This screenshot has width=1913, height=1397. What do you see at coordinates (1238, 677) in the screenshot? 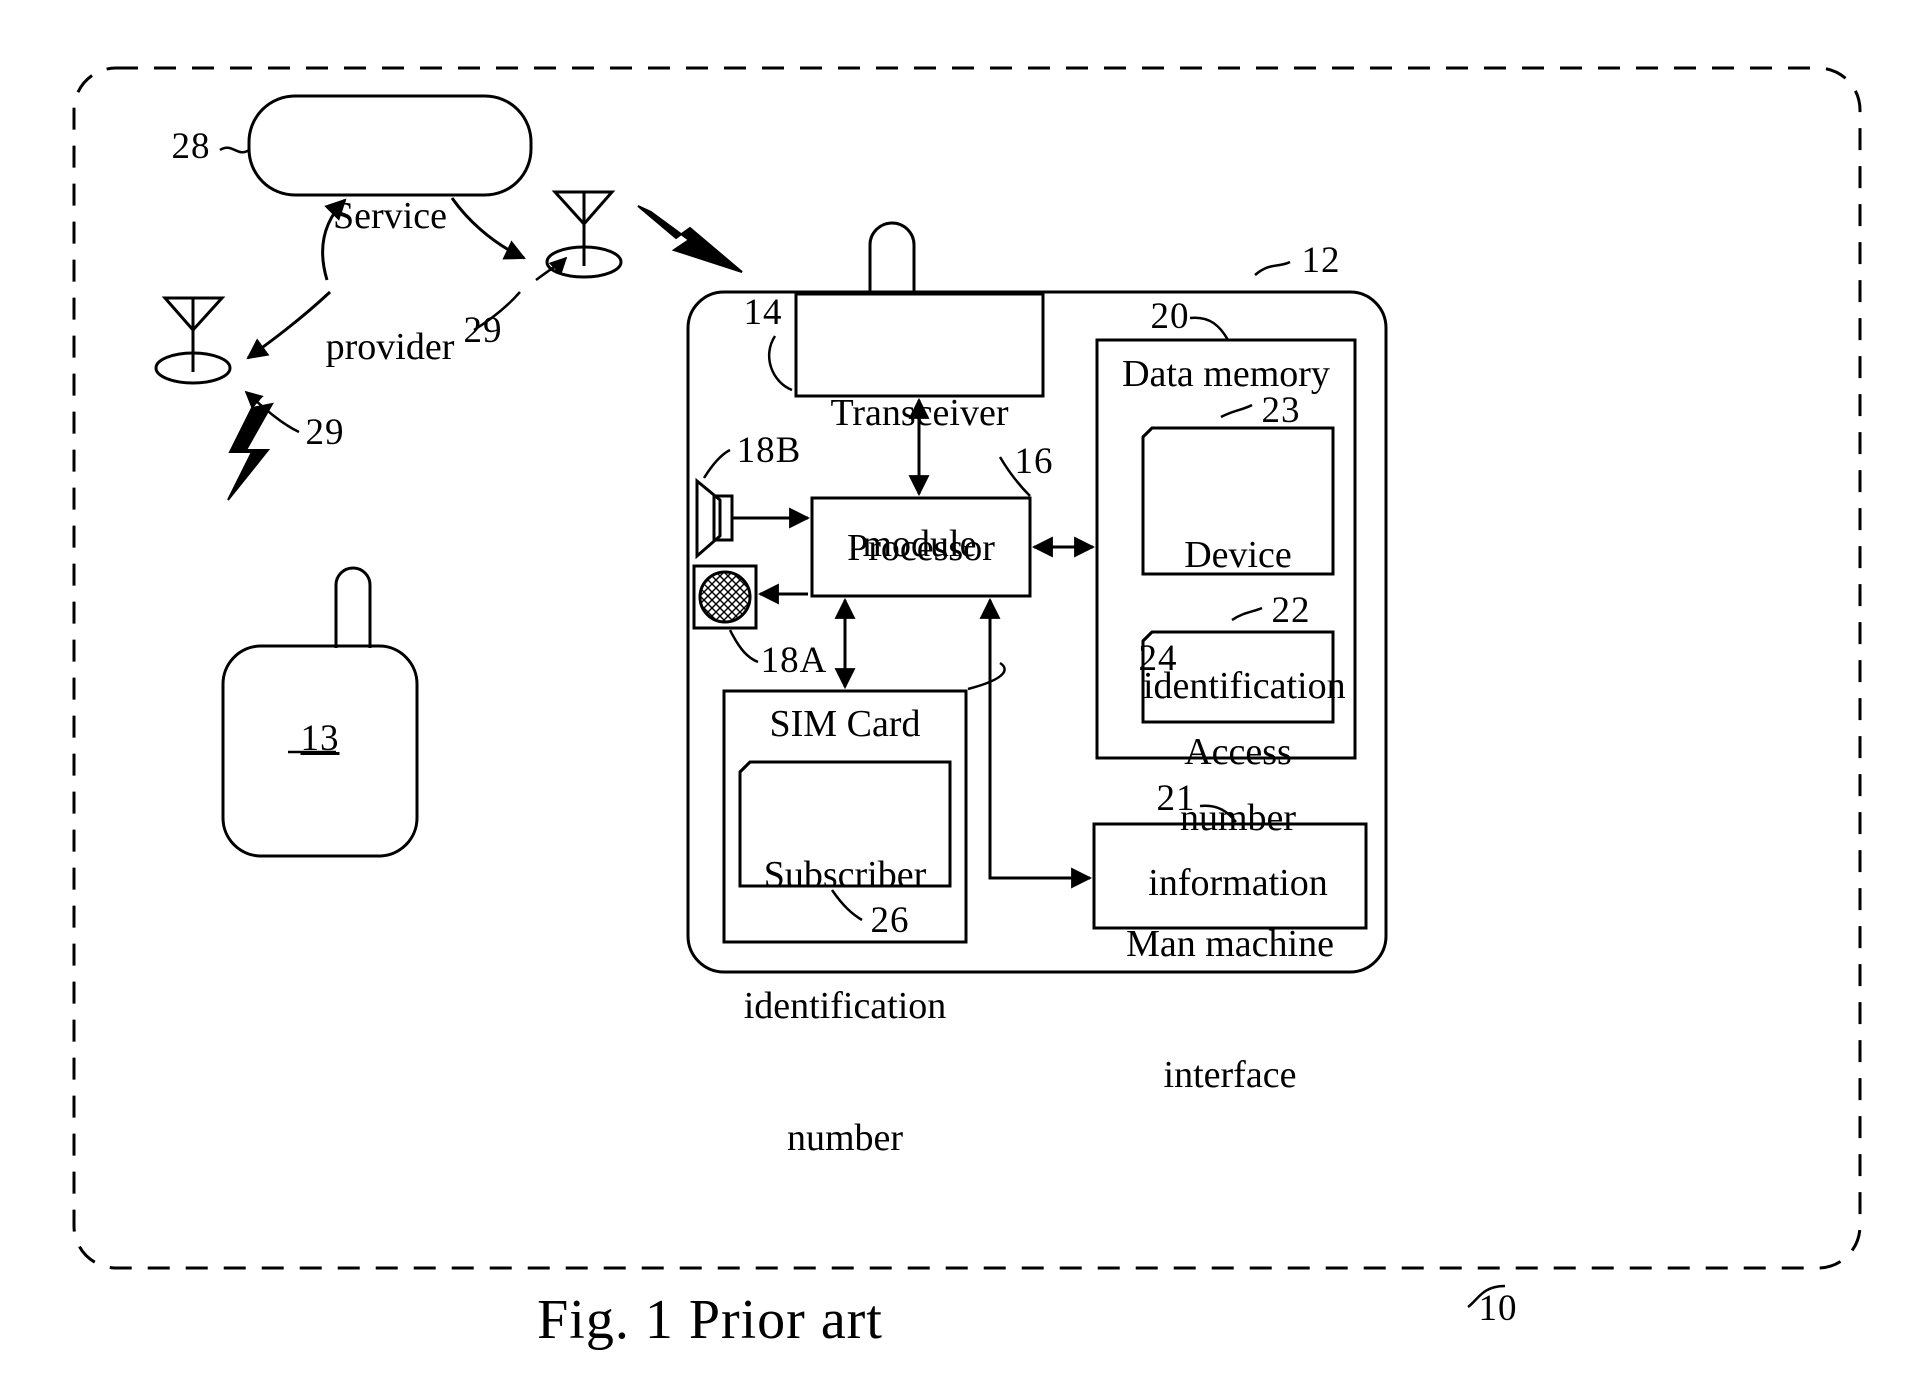
I see `access-info-doc` at bounding box center [1238, 677].